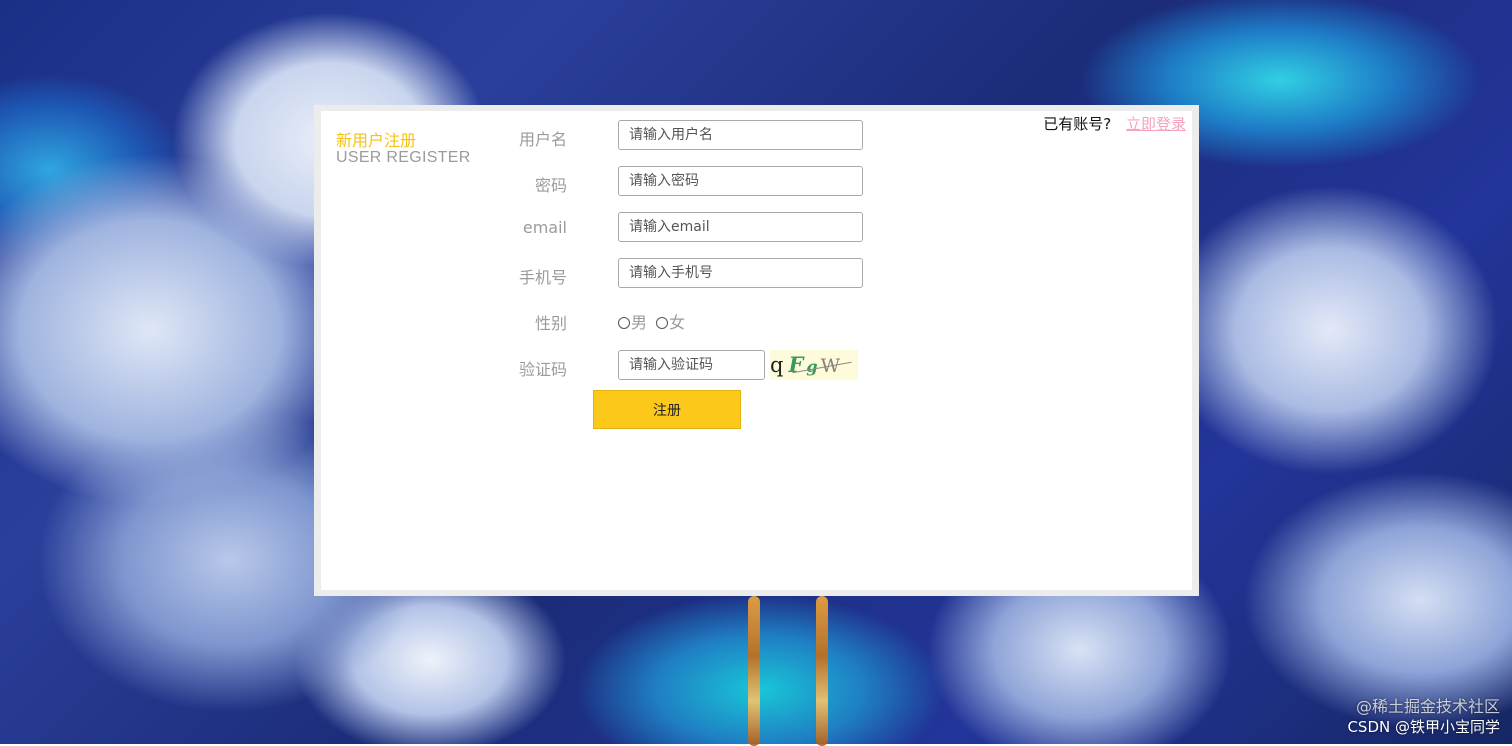 The width and height of the screenshot is (1512, 746). I want to click on gender-label: 性别, so click(534, 322).